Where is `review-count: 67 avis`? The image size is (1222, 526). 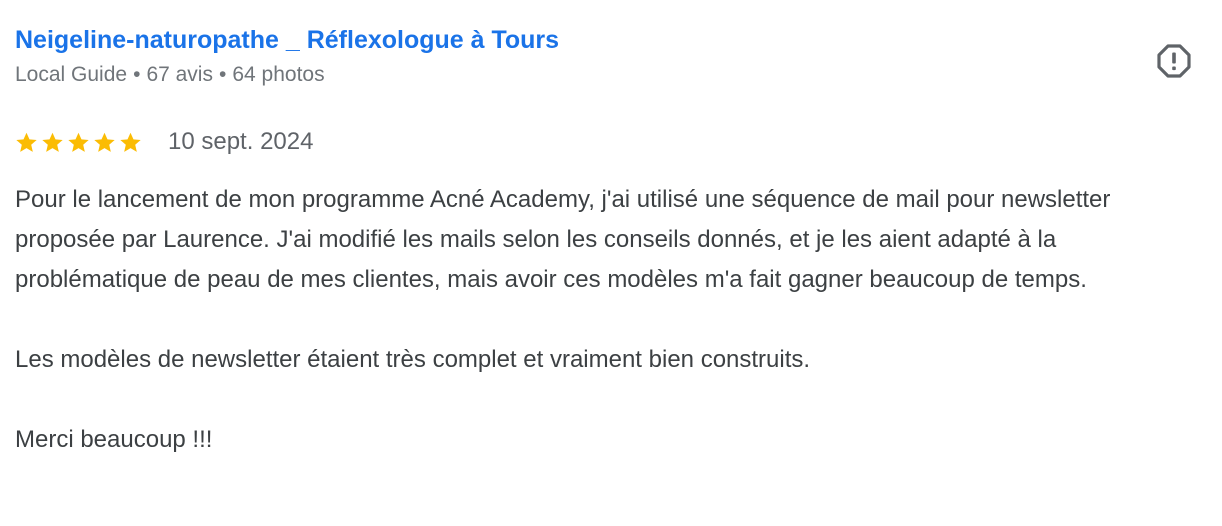
review-count: 67 avis is located at coordinates (179, 74).